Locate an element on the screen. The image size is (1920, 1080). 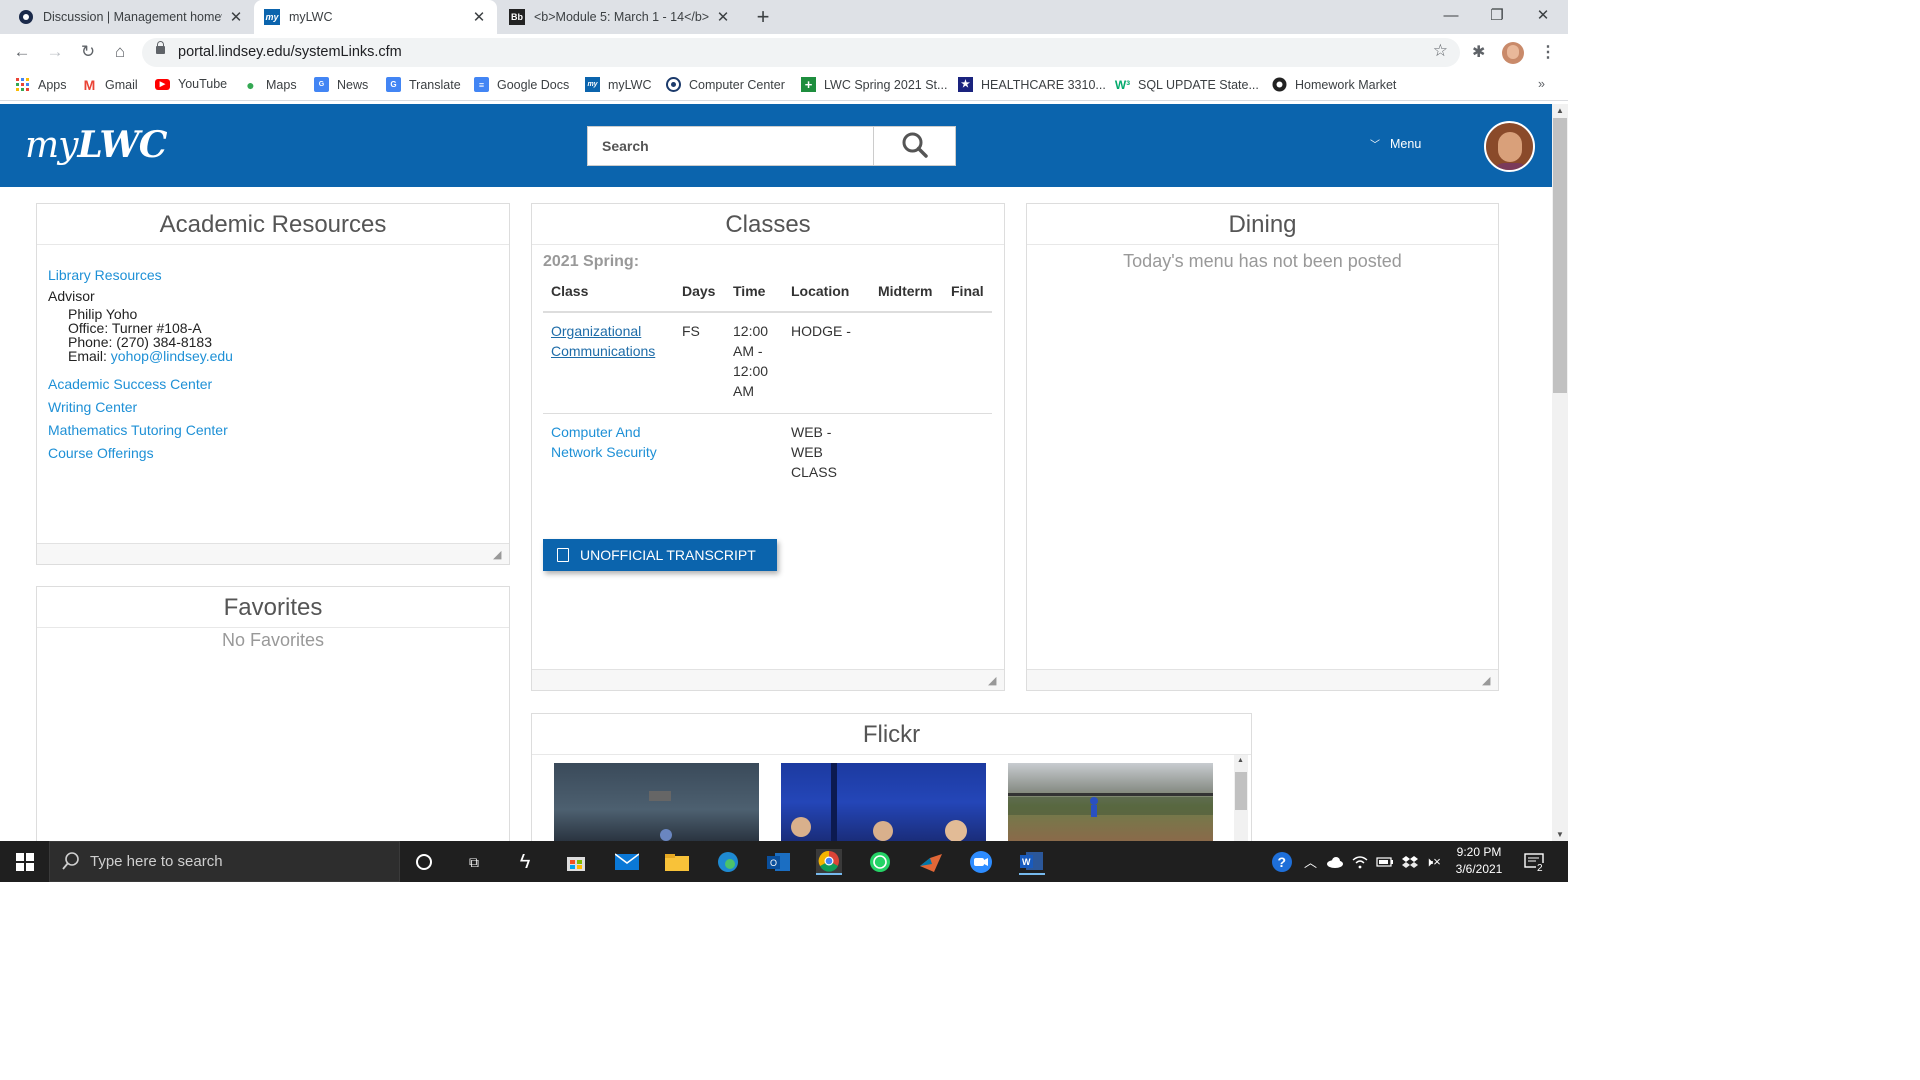
scroll-down-arrow-icon: ▼ is located at coordinates (1560, 834).